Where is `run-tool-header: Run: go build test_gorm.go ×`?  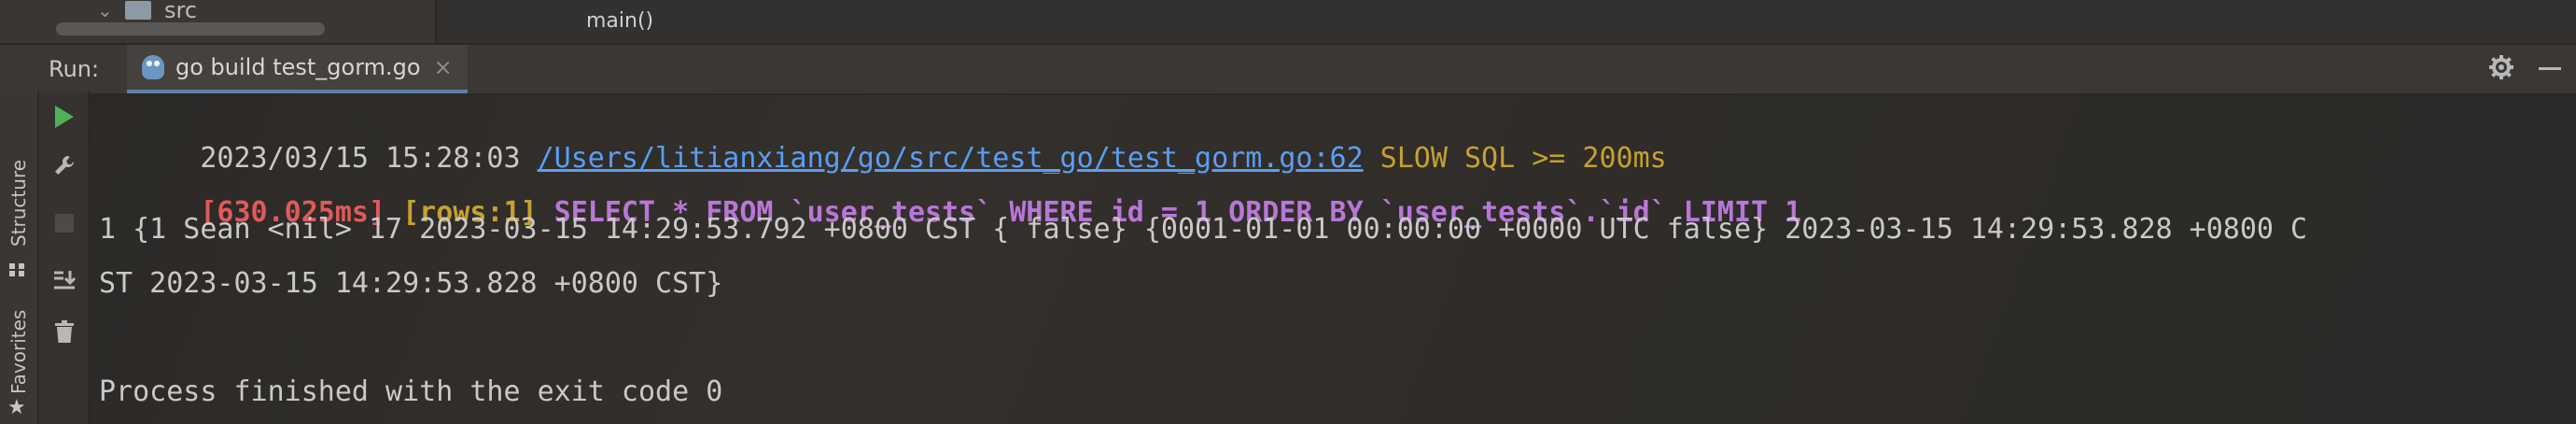
run-tool-header: Run: go build test_gorm.go × is located at coordinates (1288, 69).